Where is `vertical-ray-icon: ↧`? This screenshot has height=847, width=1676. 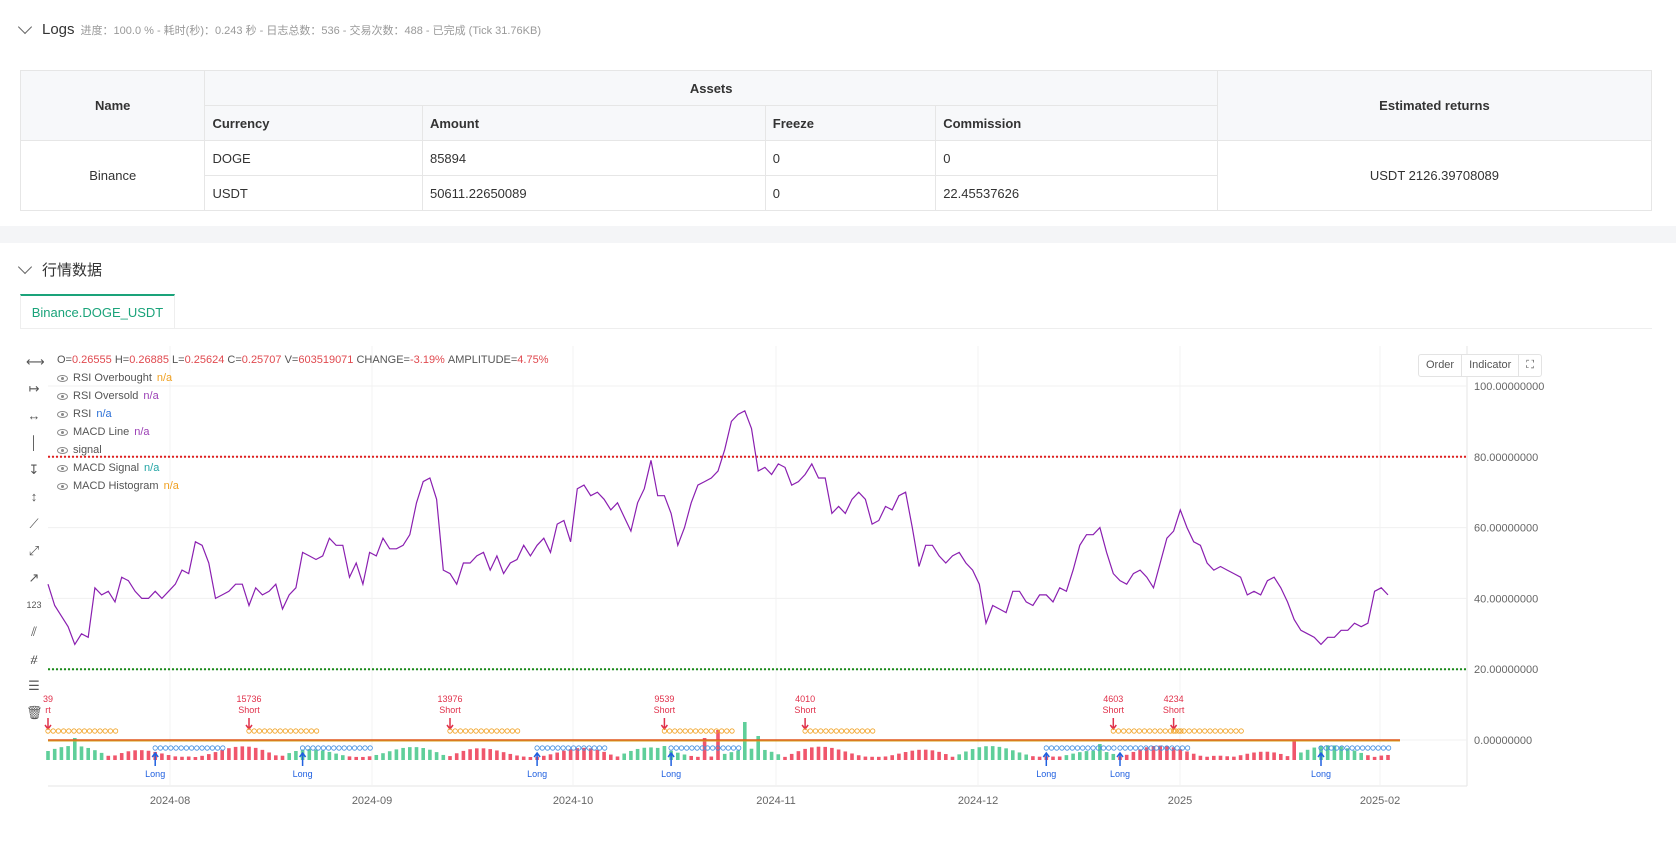
vertical-ray-icon: ↧ is located at coordinates (34, 470).